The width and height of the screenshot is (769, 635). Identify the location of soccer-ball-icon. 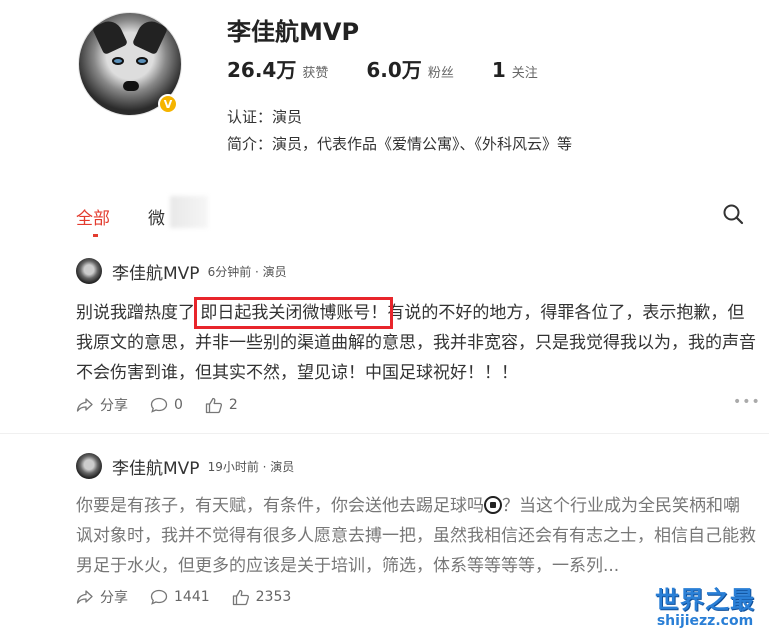
(493, 505).